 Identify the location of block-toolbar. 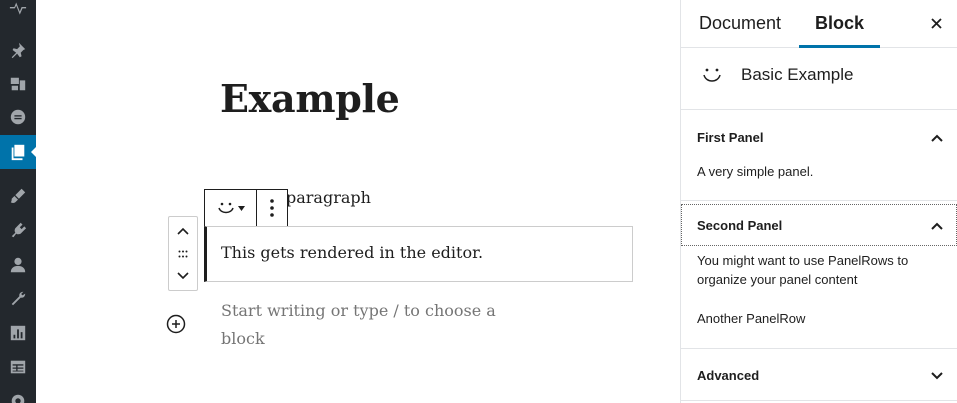
(246, 207).